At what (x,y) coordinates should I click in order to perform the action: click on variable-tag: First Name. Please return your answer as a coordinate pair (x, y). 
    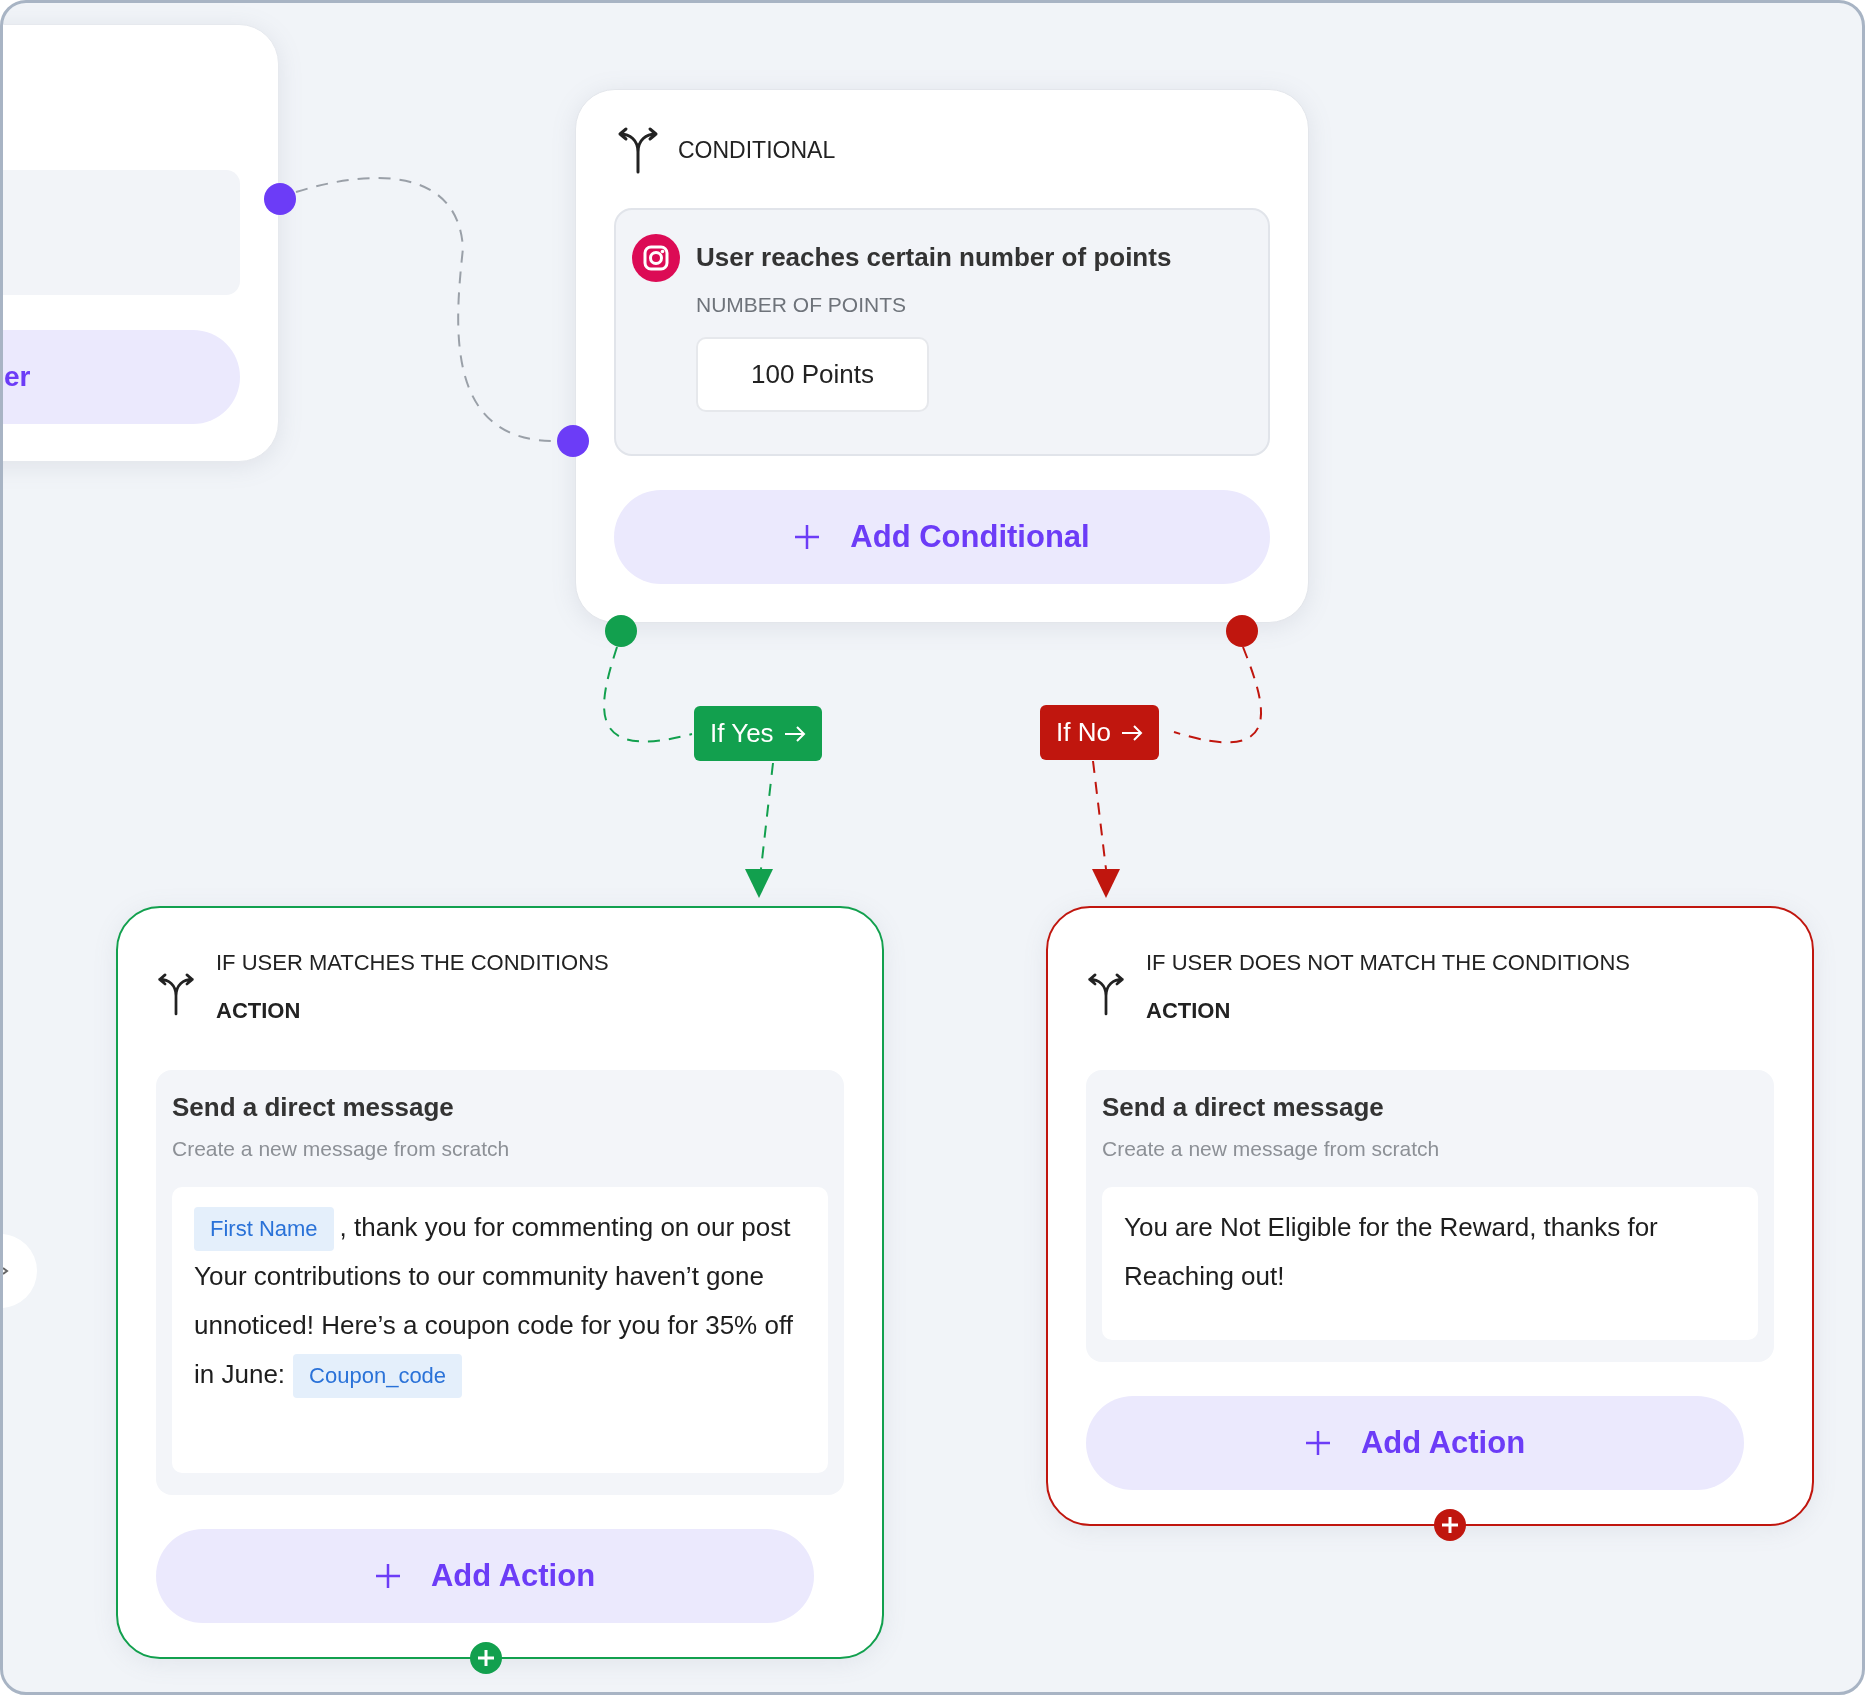
    Looking at the image, I should click on (264, 1229).